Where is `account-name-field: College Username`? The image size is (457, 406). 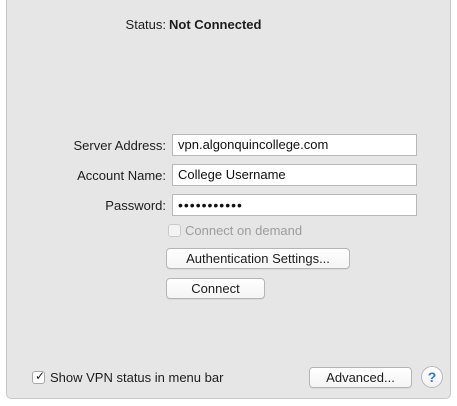
account-name-field: College Username is located at coordinates (294, 175).